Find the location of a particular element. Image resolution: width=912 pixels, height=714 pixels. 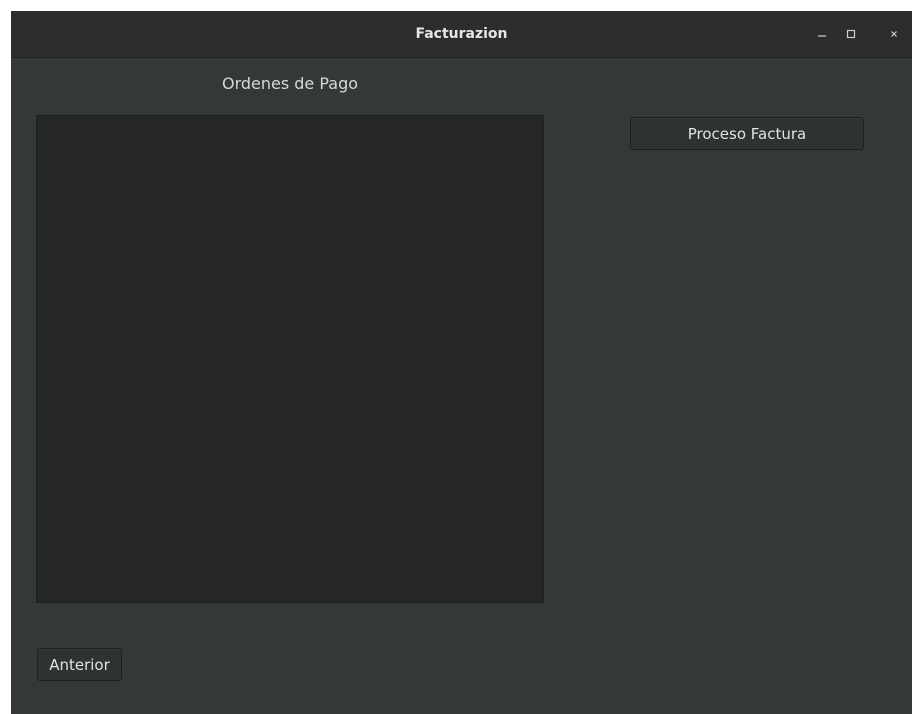

orders-list-label: Ordenes de Pago is located at coordinates (290, 83).